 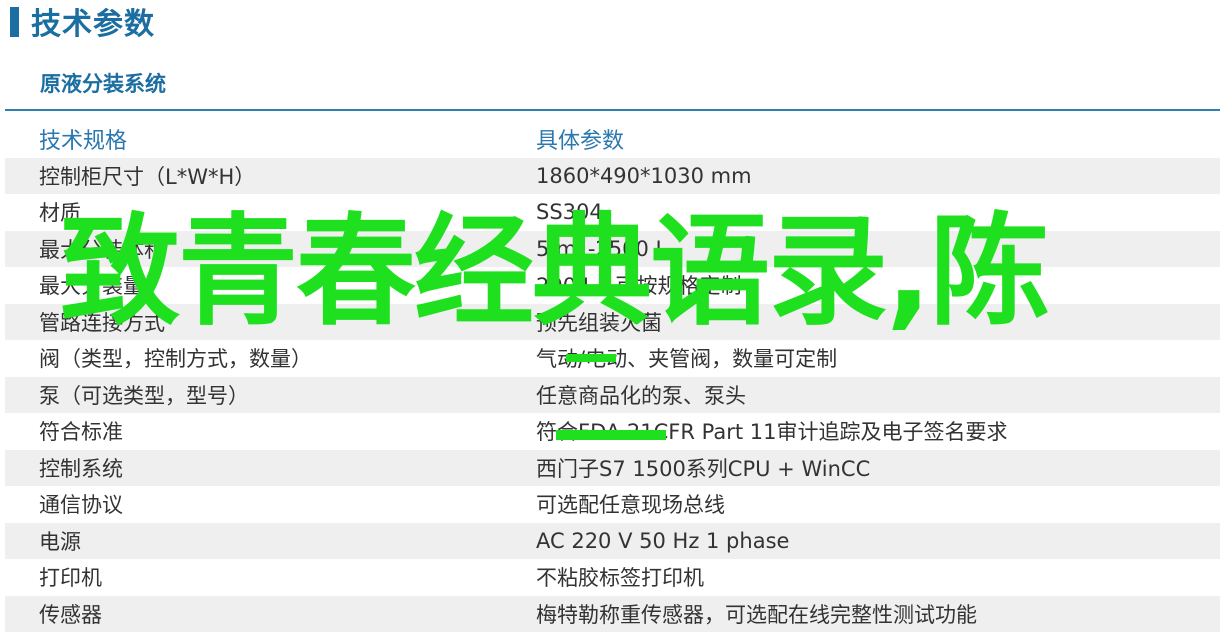 I want to click on table-row: 通信协议 可选配任意现场总线, so click(x=612, y=504).